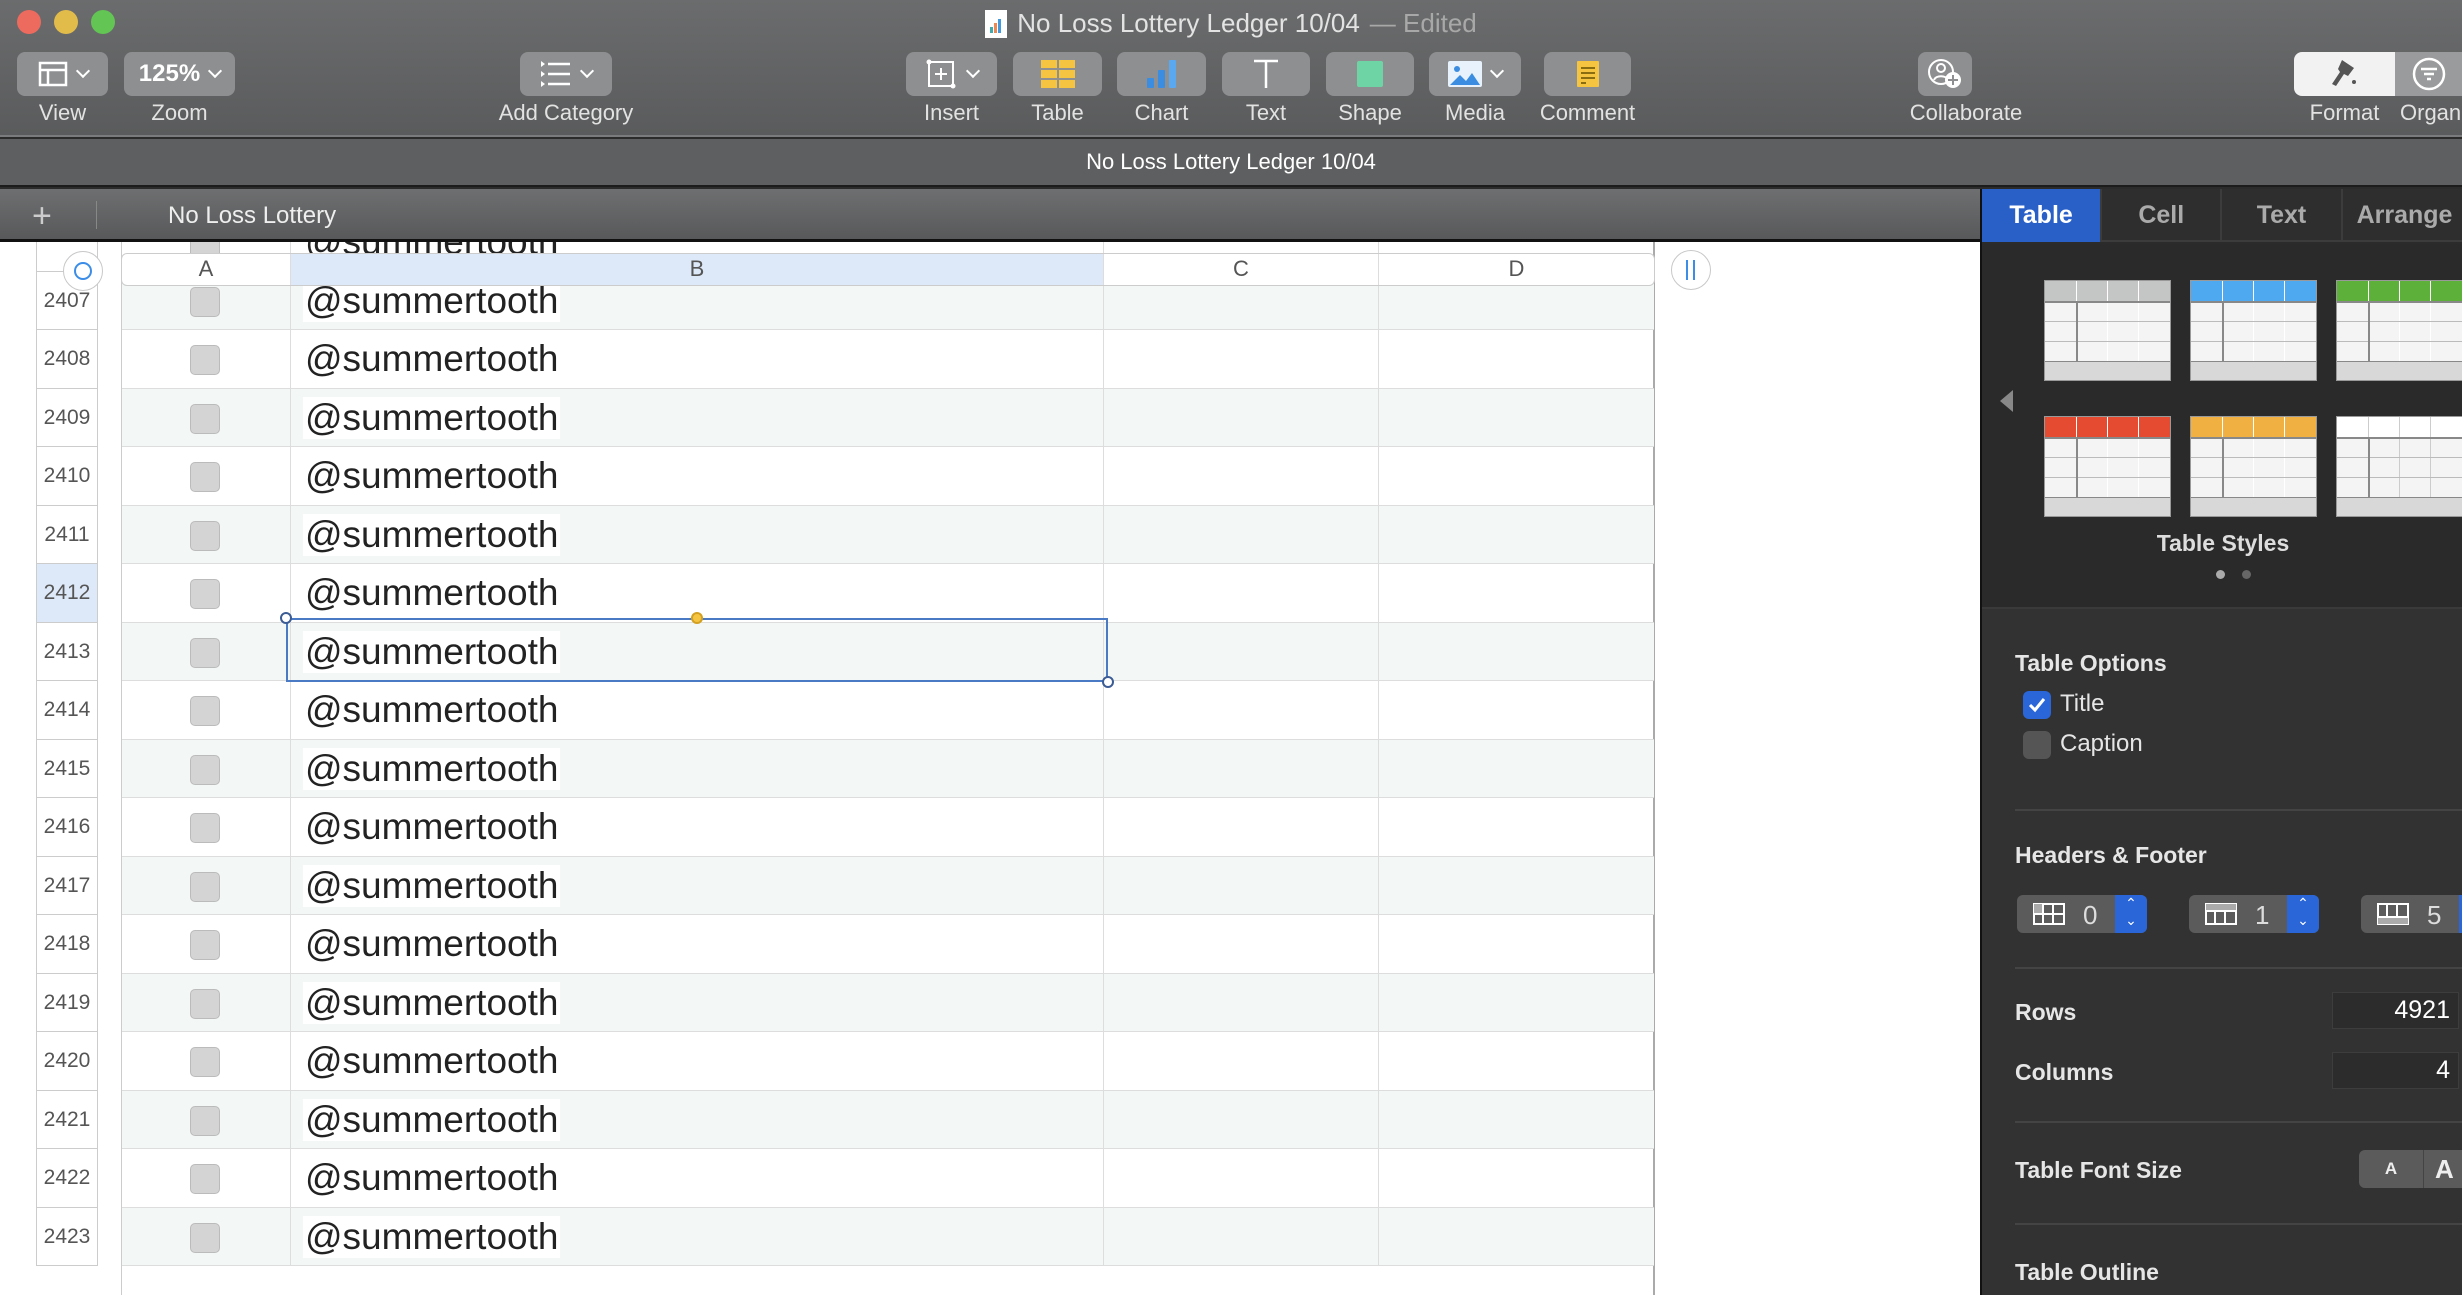 This screenshot has width=2462, height=1295. Describe the element at coordinates (1241, 269) in the screenshot. I see `column-header-c: C` at that location.